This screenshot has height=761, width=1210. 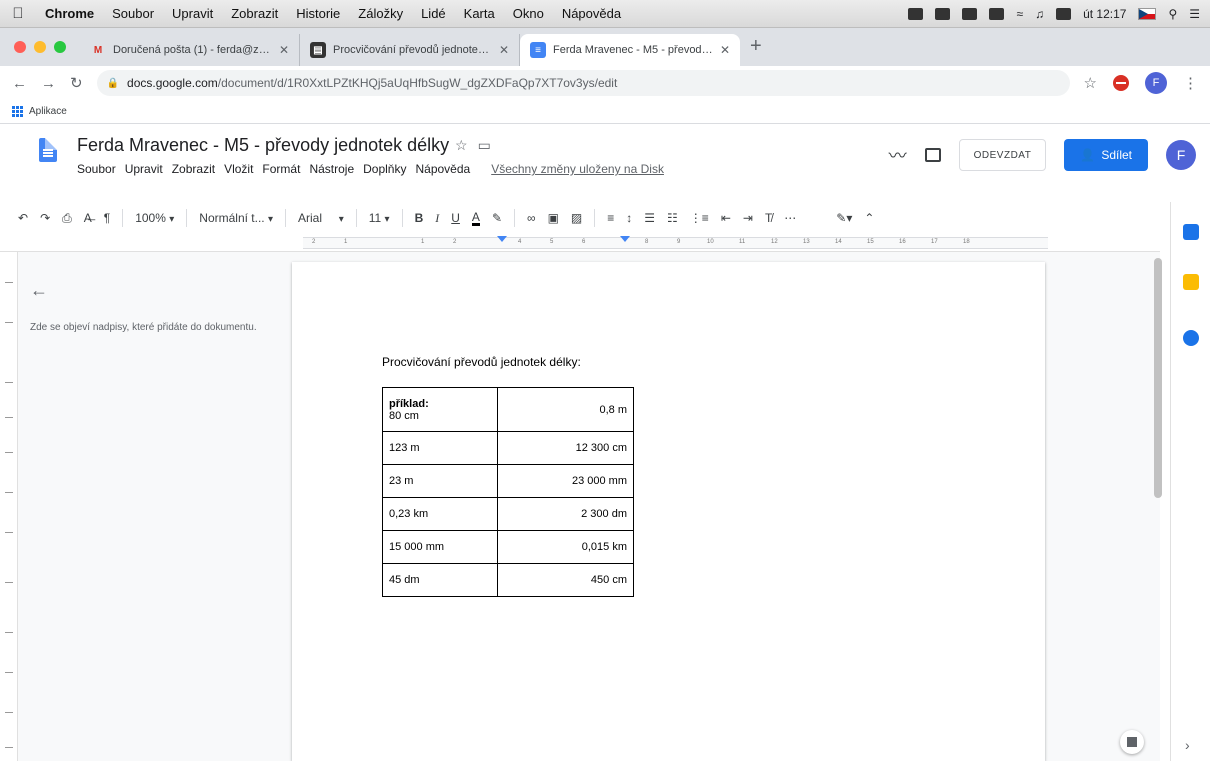 I want to click on save-status-link: Všechny změny uloženy na Disk, so click(x=577, y=169).